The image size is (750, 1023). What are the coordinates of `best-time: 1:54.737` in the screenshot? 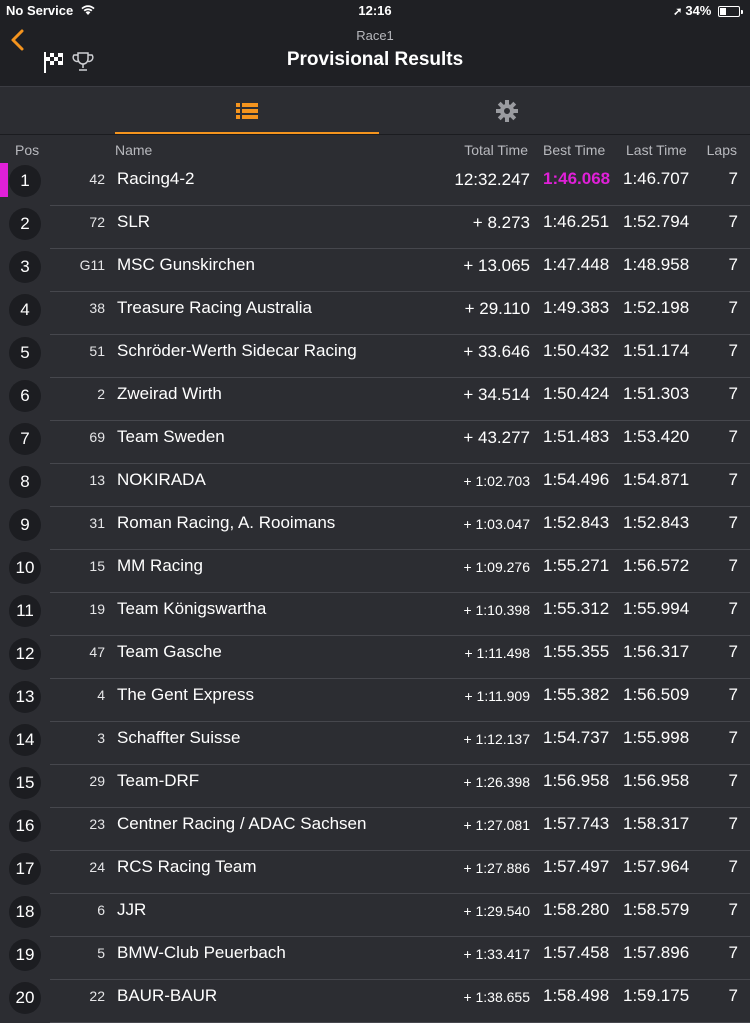 It's located at (576, 737).